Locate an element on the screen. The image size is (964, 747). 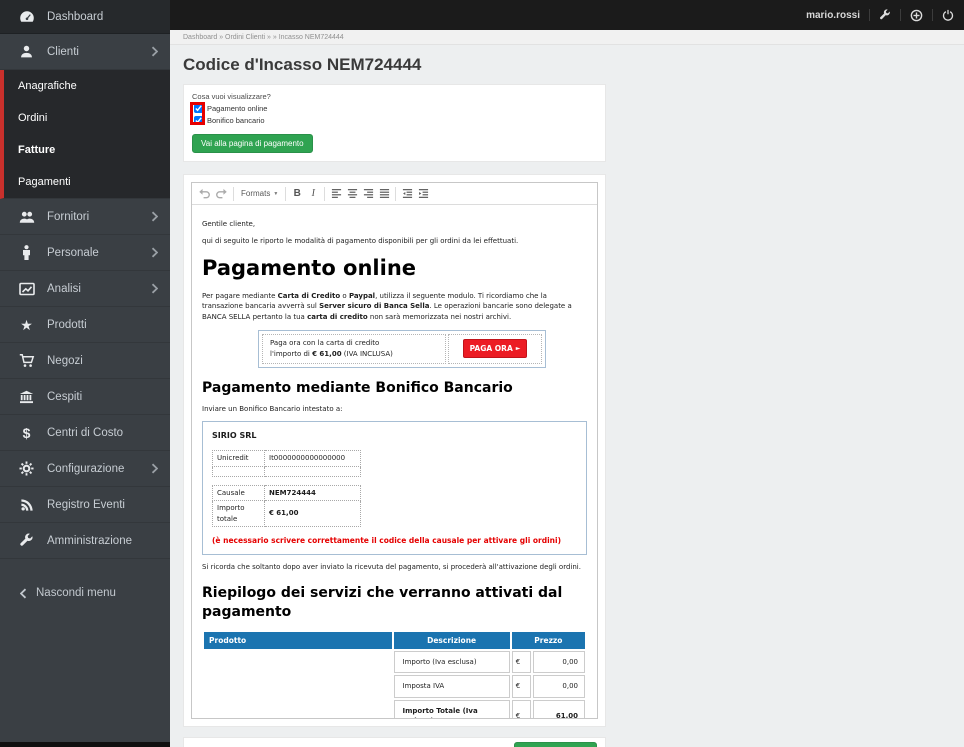
collapse-menu-button: Nascondi menu is located at coordinates (85, 593).